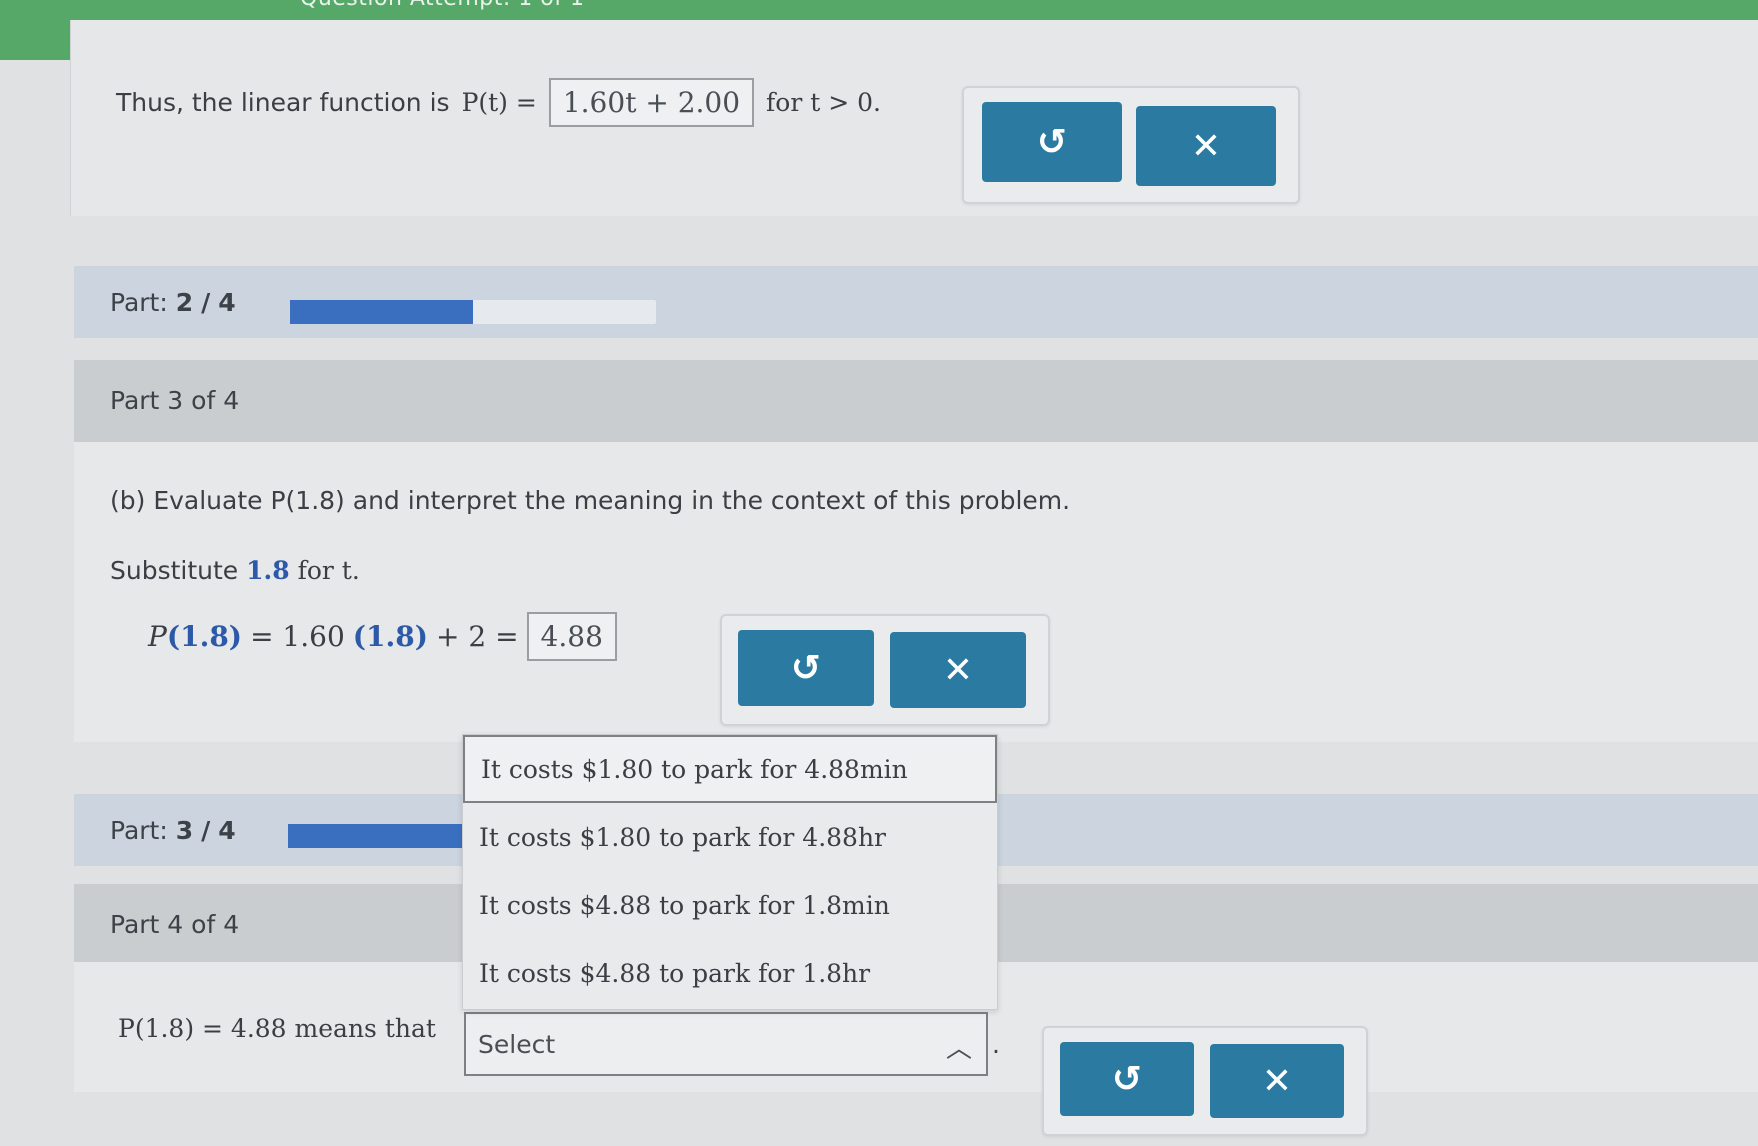  Describe the element at coordinates (916, 401) in the screenshot. I see `part-3-header: Part 3 of 4` at that location.